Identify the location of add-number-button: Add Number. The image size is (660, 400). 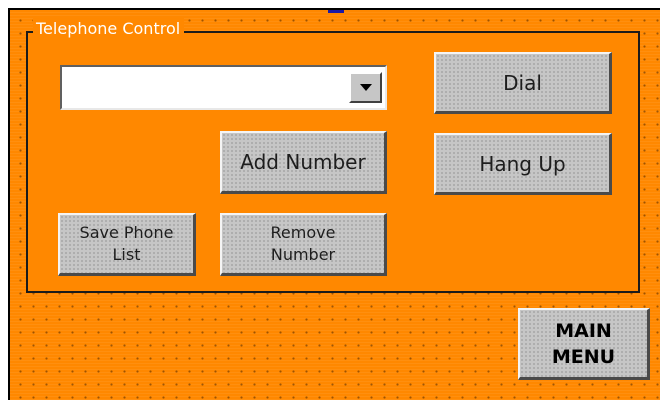
(303, 162).